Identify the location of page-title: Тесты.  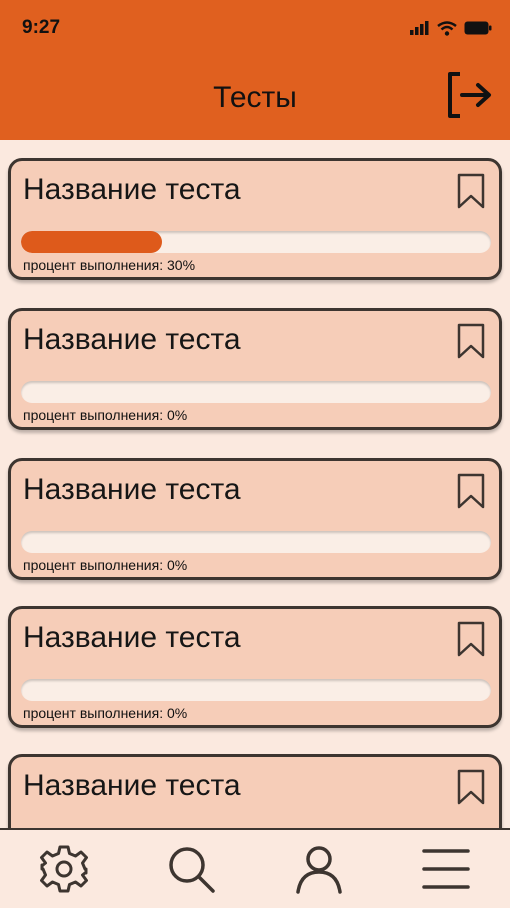
(255, 97).